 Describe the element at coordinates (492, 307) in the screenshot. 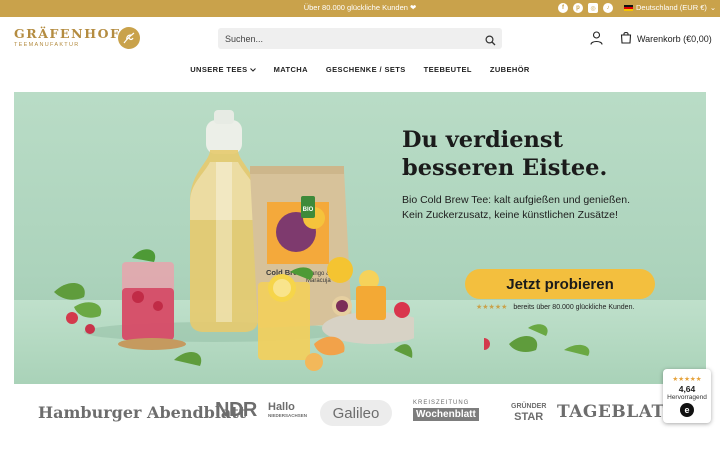

I see `rating-stars-icon: ★★★★★` at that location.